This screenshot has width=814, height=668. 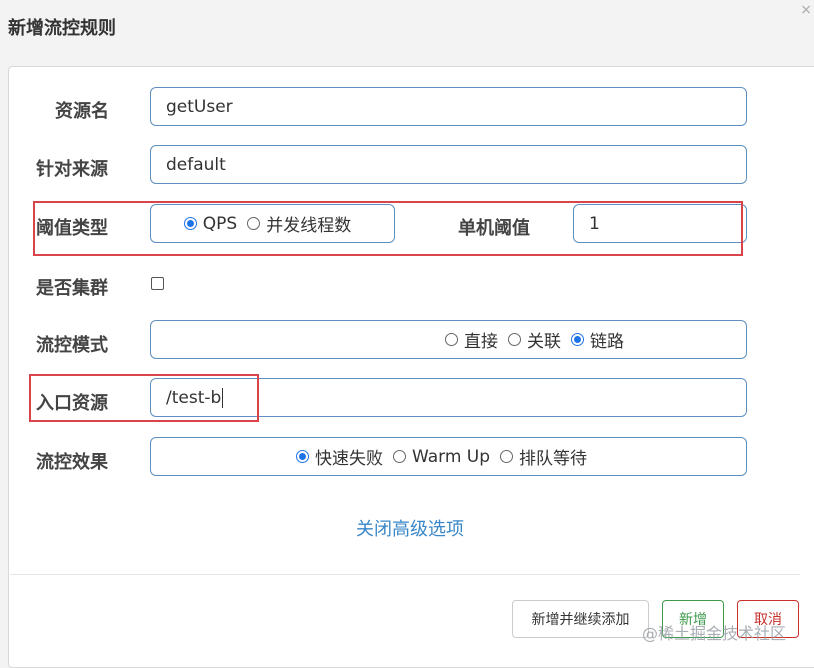 I want to click on strategy-option-label: 链路, so click(x=607, y=342).